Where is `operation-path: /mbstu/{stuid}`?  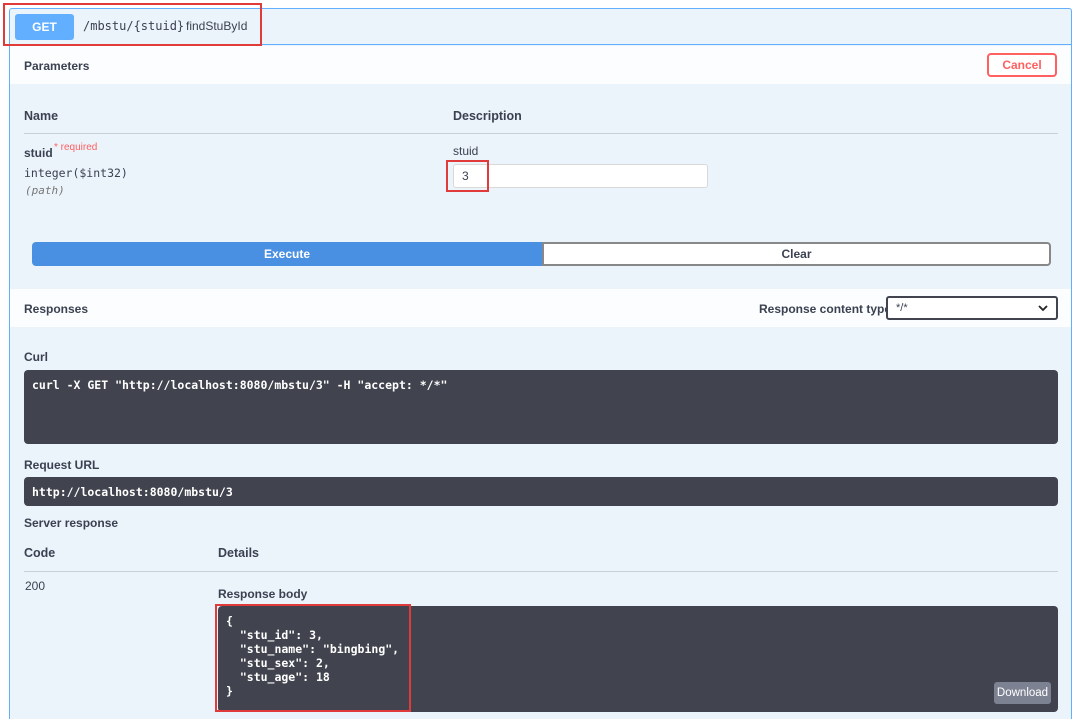 operation-path: /mbstu/{stuid} is located at coordinates (134, 26).